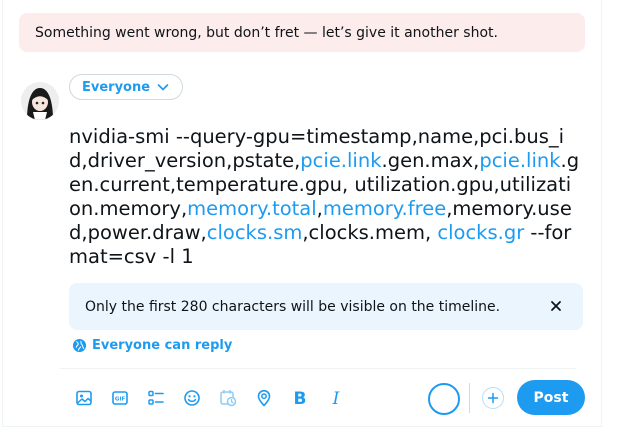 This screenshot has height=427, width=622. What do you see at coordinates (116, 87) in the screenshot?
I see `audience-label: Everyone` at bounding box center [116, 87].